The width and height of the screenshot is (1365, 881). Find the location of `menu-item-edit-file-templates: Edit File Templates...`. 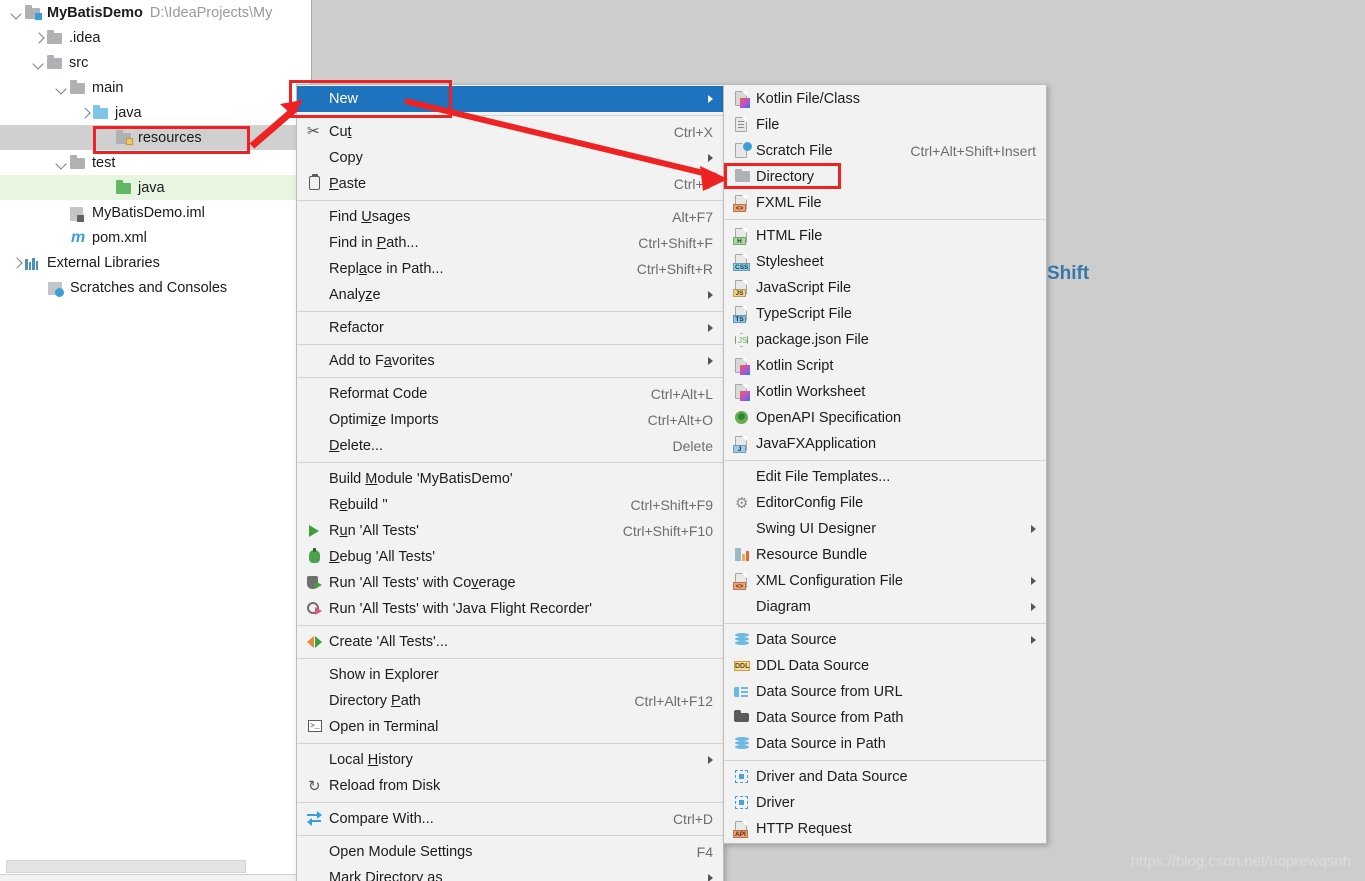

menu-item-edit-file-templates: Edit File Templates... is located at coordinates (885, 477).